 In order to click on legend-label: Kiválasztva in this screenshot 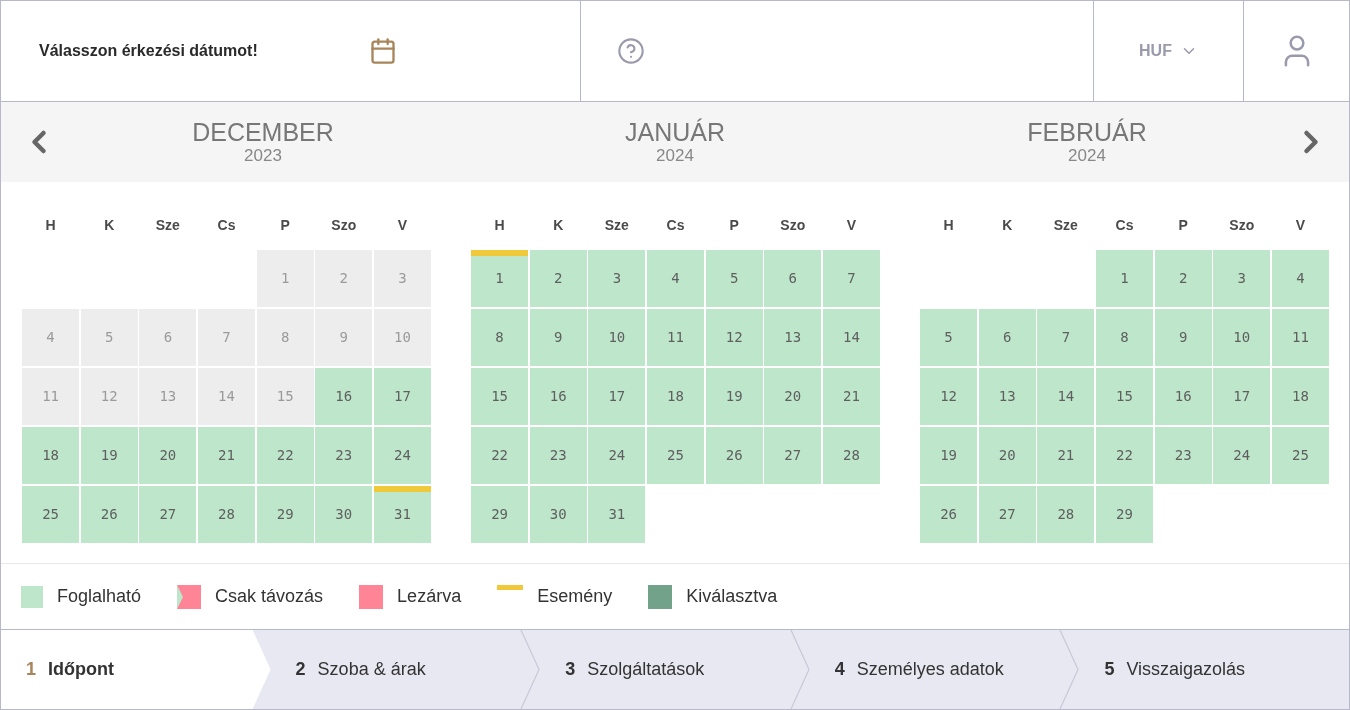, I will do `click(732, 596)`.